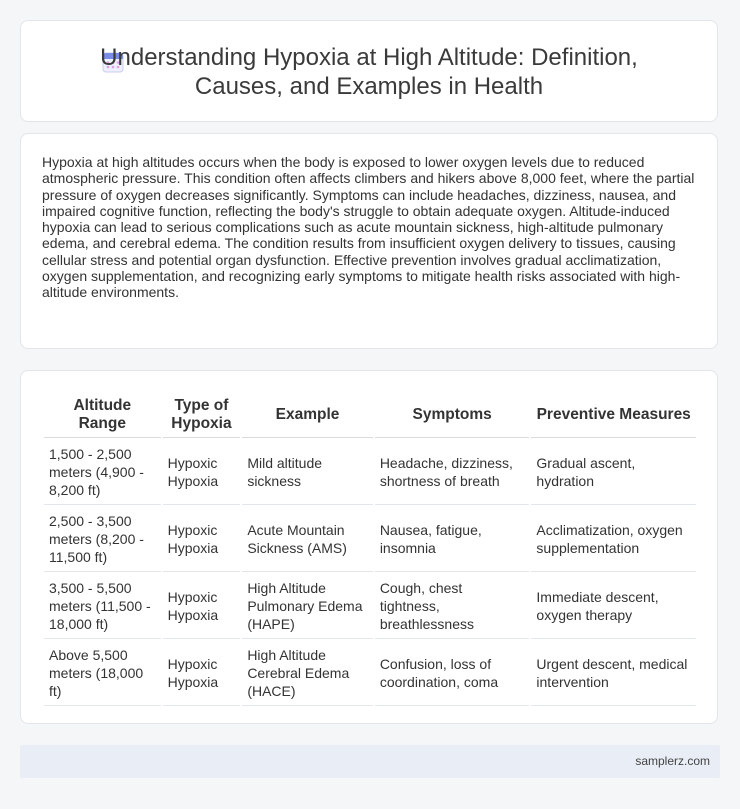 This screenshot has height=809, width=740. Describe the element at coordinates (102, 415) in the screenshot. I see `header-altitude-range: Altitude Range` at that location.